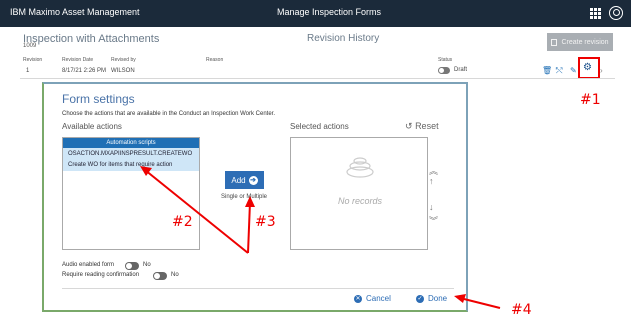 Image resolution: width=631 pixels, height=328 pixels. What do you see at coordinates (215, 60) in the screenshot?
I see `col-header-reason: Reason` at bounding box center [215, 60].